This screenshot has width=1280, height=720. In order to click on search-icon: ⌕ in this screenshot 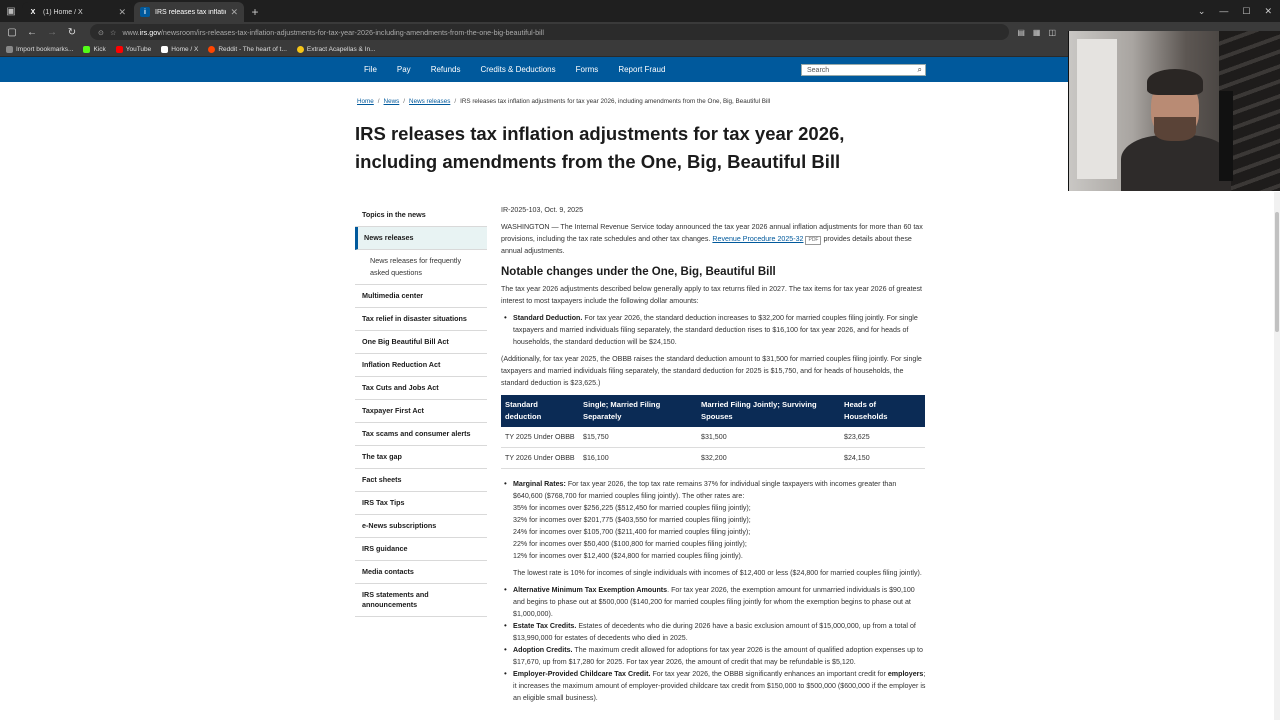, I will do `click(920, 70)`.